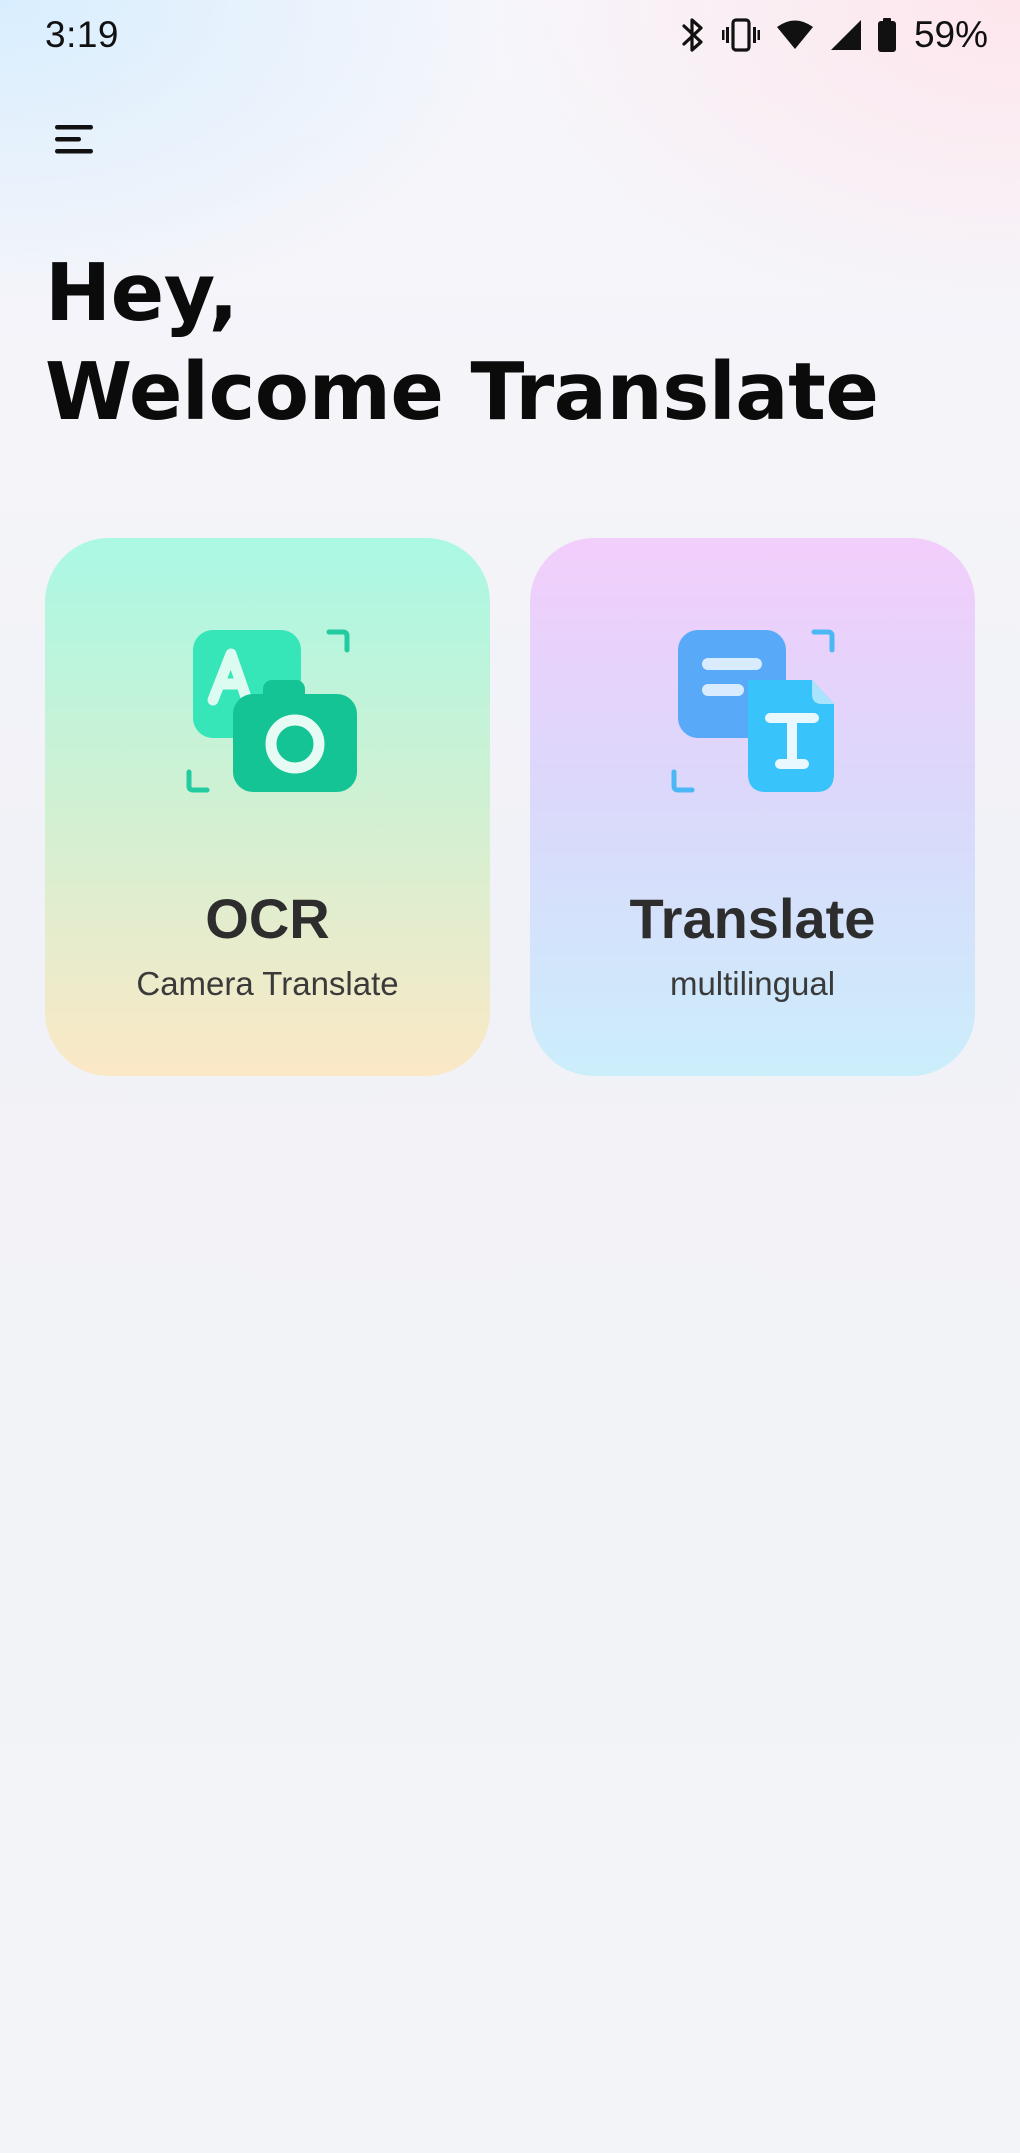  Describe the element at coordinates (752, 918) in the screenshot. I see `translate-card-title: Translate` at that location.